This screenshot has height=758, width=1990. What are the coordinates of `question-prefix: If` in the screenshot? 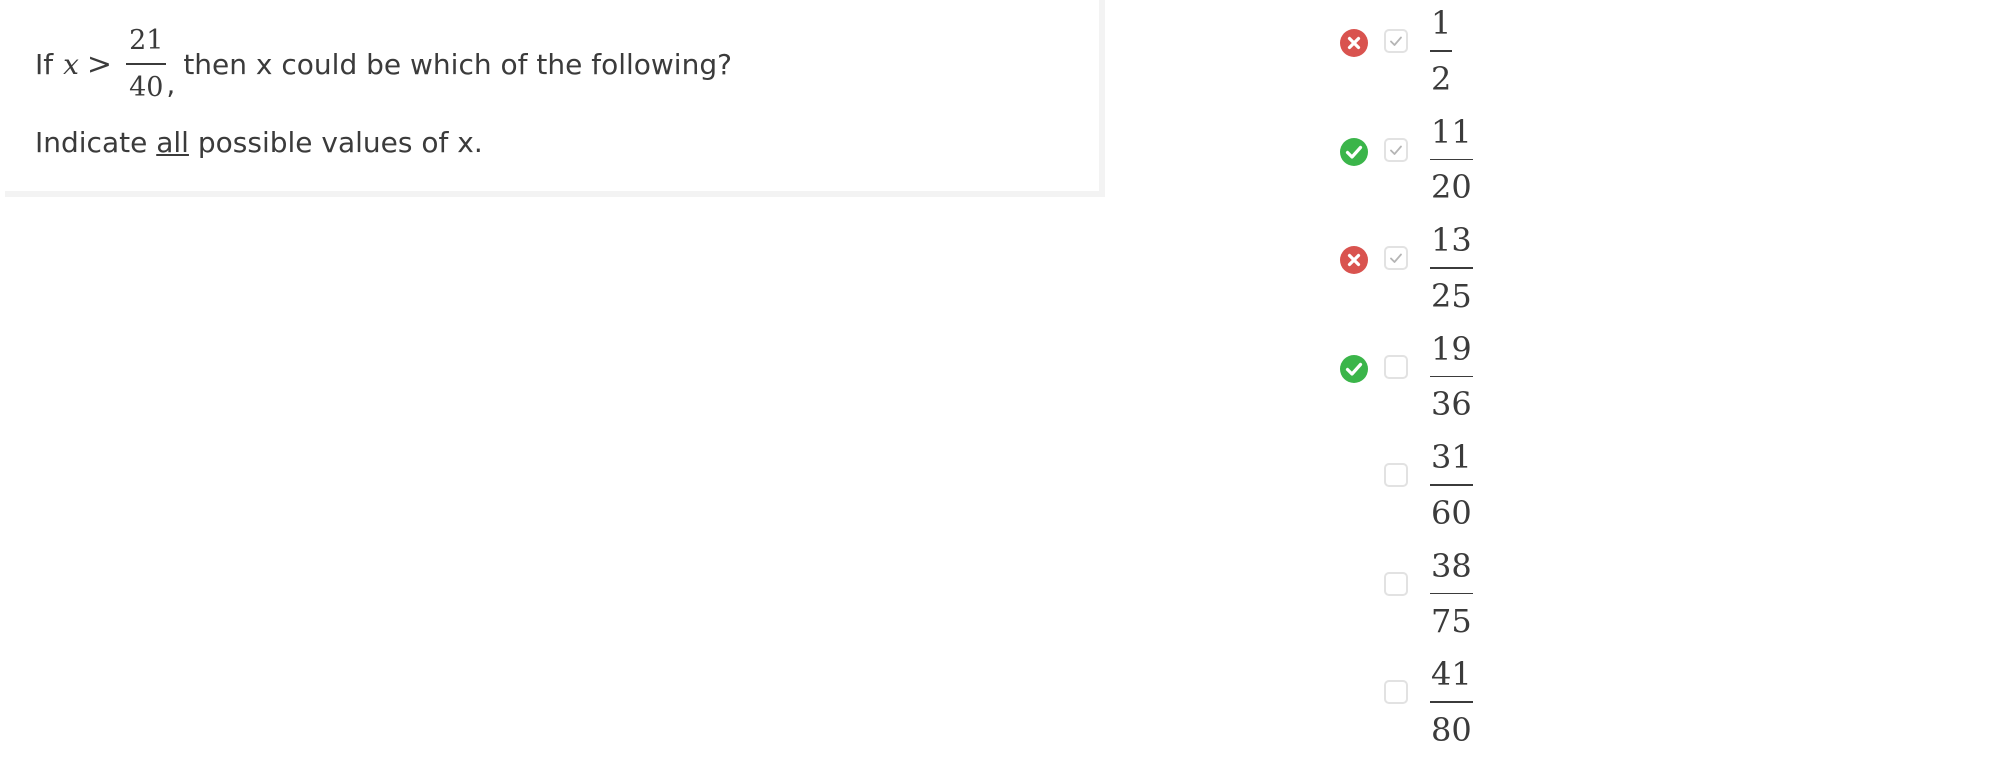 It's located at (44, 64).